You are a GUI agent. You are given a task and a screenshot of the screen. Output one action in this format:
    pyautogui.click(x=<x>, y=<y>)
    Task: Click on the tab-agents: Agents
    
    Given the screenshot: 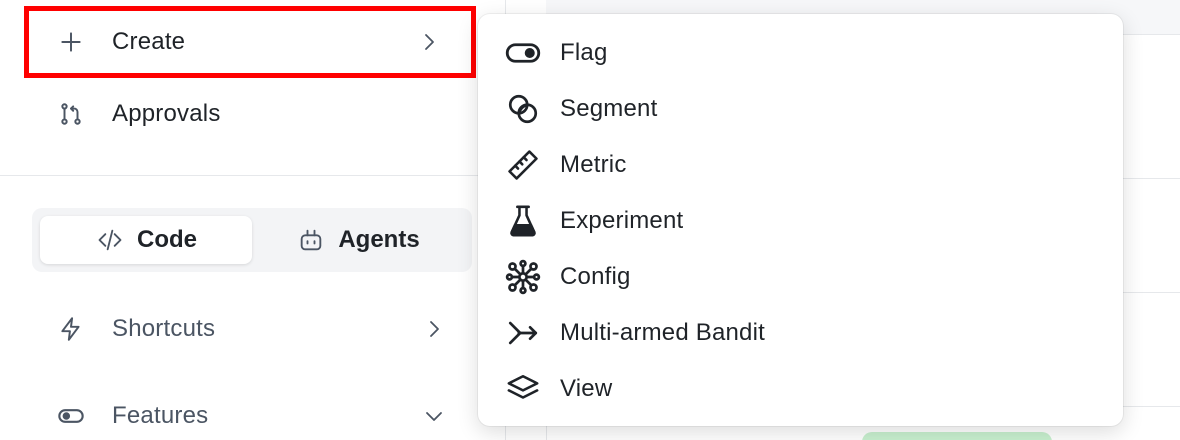 What is the action you would take?
    pyautogui.click(x=358, y=240)
    